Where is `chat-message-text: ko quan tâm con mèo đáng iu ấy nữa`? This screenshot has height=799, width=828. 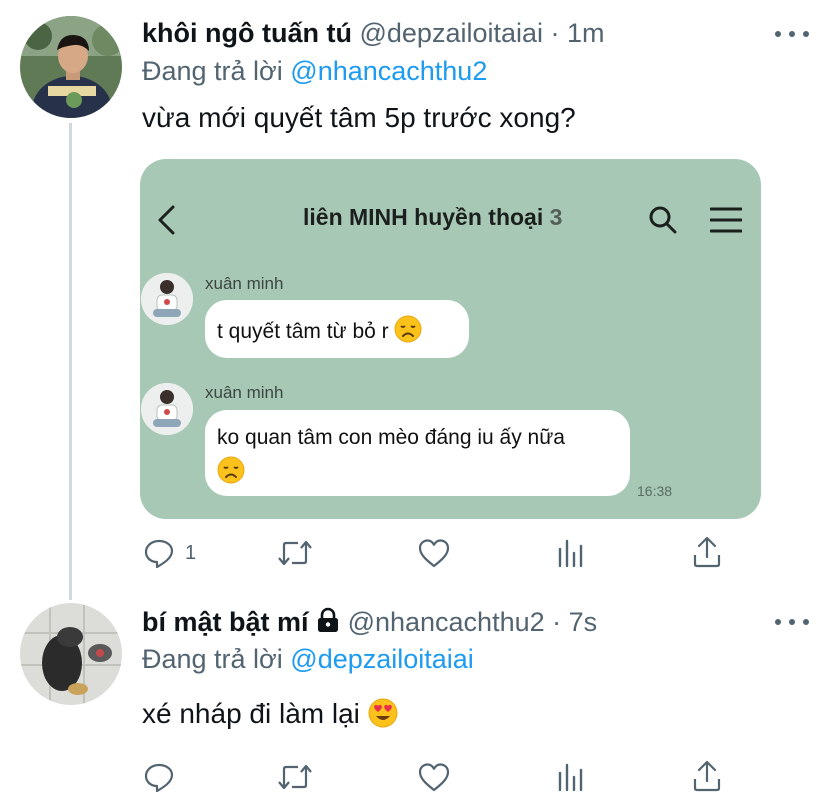 chat-message-text: ko quan tâm con mèo đáng iu ấy nữa is located at coordinates (391, 437).